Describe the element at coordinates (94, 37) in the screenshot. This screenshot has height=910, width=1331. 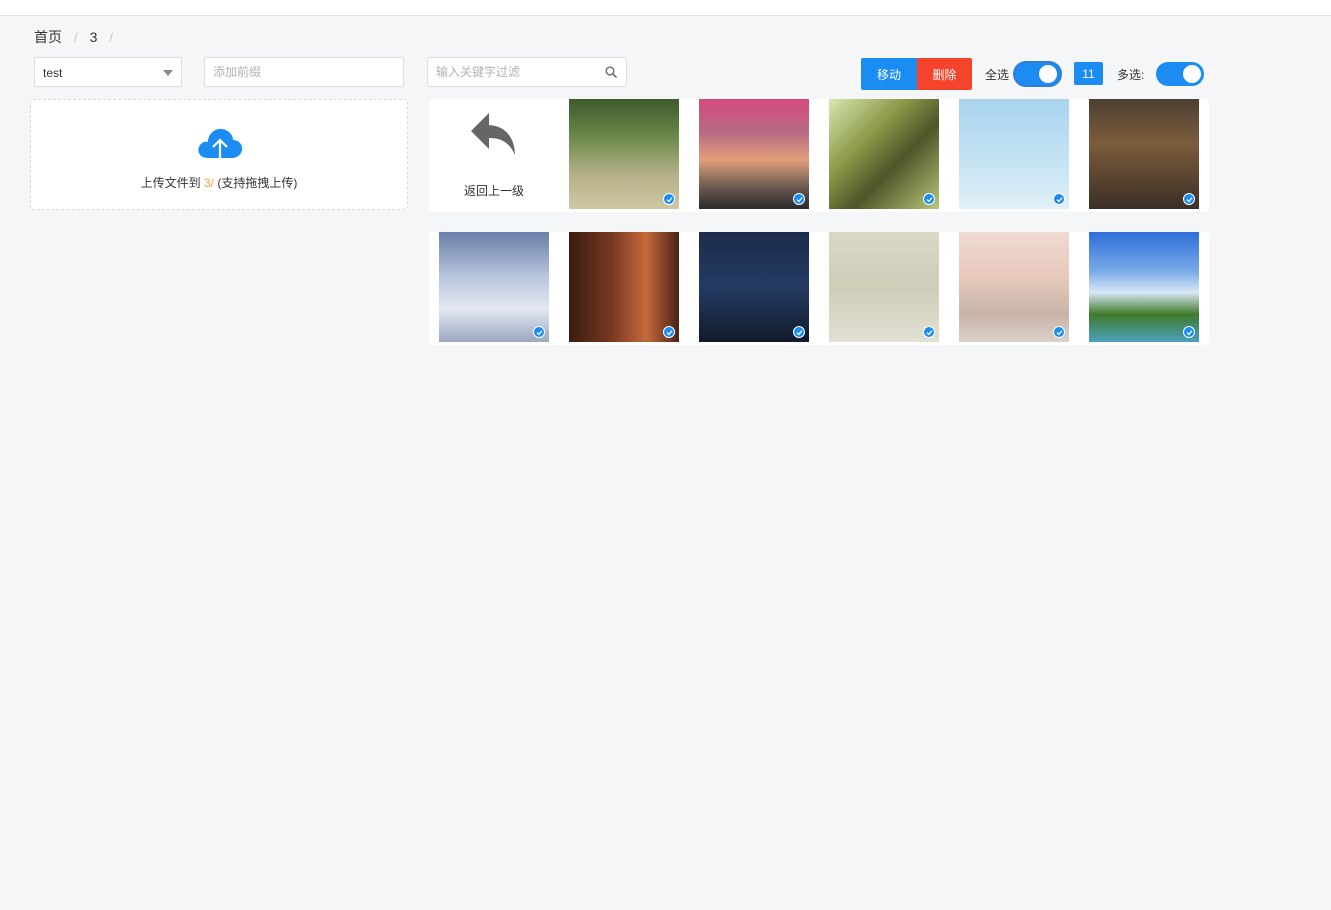
I see `breadcrumb-current: 3` at that location.